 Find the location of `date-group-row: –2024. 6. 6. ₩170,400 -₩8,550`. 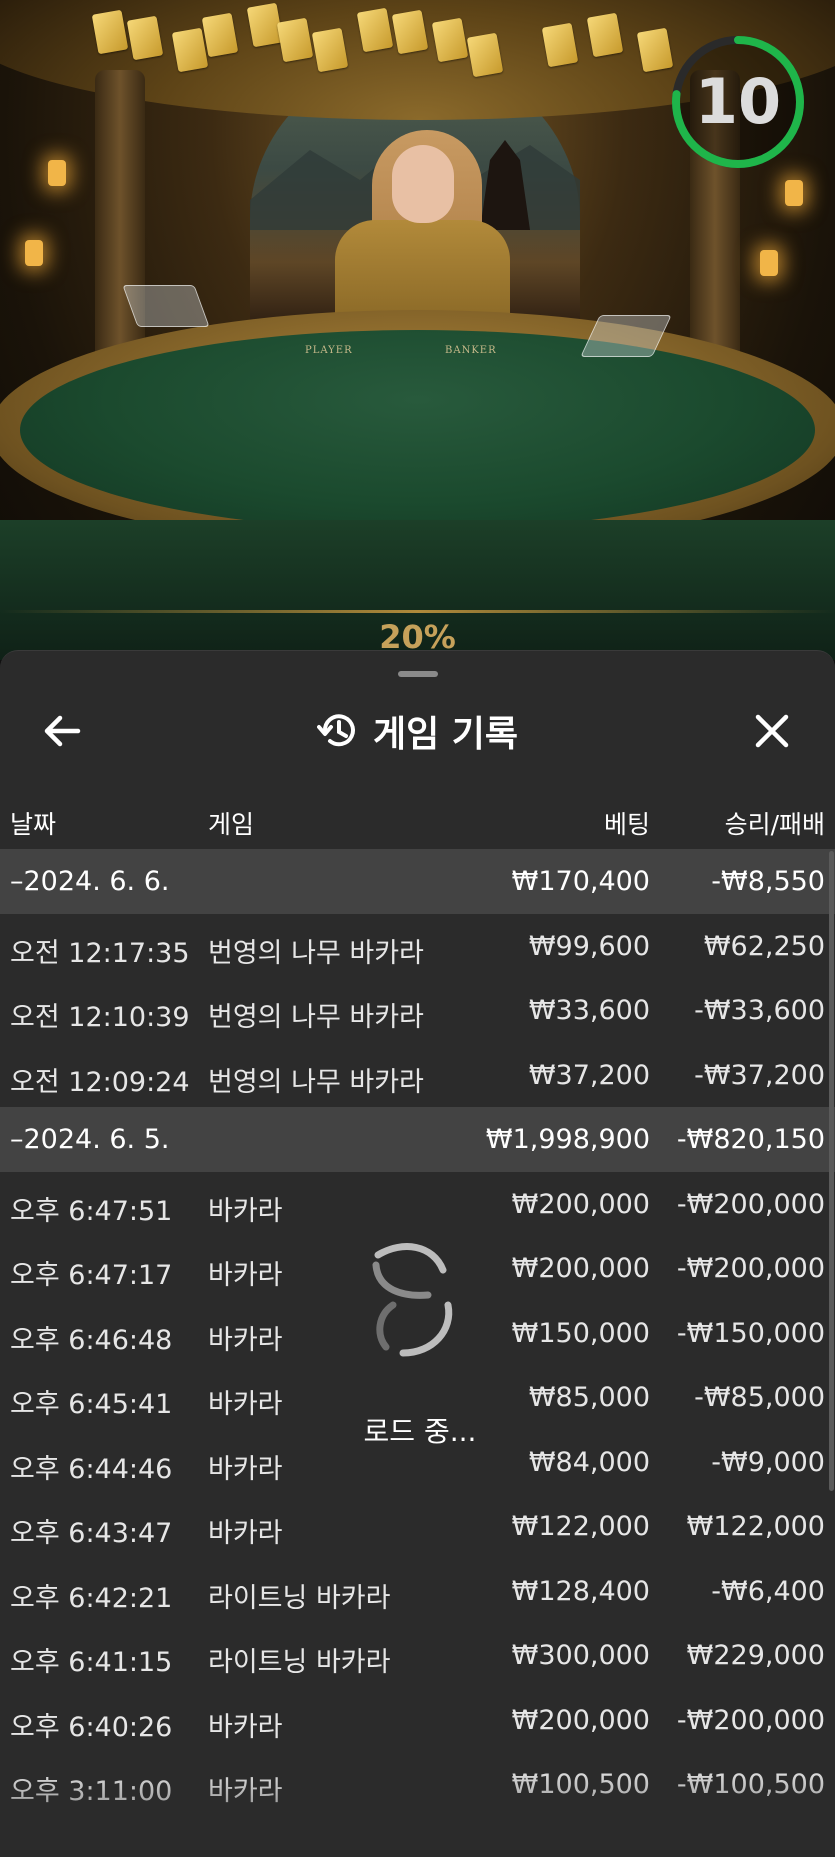

date-group-row: –2024. 6. 6. ₩170,400 -₩8,550 is located at coordinates (417, 881).